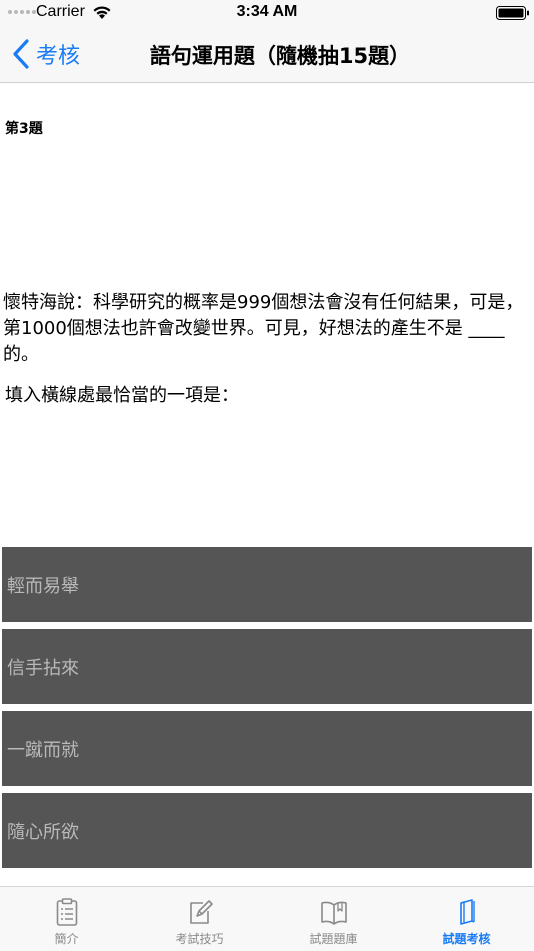 The width and height of the screenshot is (534, 951). I want to click on status-bar: Carrier 3:34 AM, so click(267, 13).